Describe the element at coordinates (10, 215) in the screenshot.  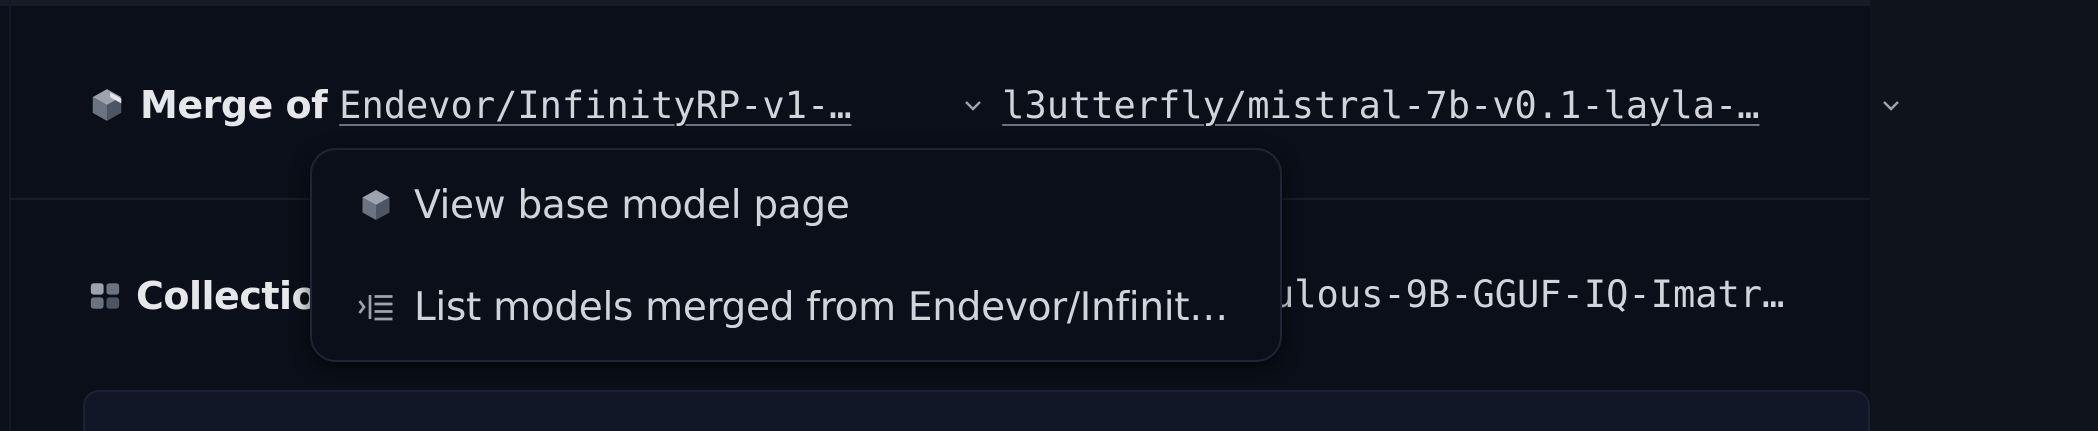
I see `left-rule` at that location.